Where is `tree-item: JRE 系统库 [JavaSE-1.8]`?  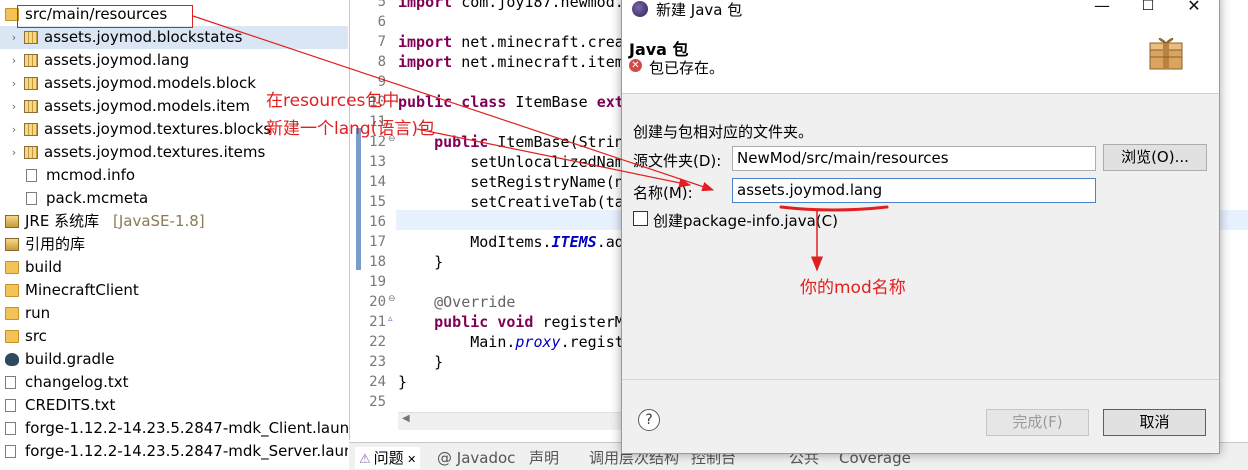 tree-item: JRE 系统库 [JavaSE-1.8] is located at coordinates (174, 221).